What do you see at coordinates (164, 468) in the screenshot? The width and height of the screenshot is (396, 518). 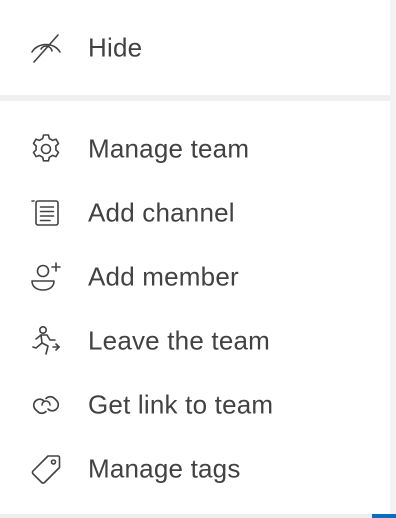 I see `menu-item-label: Manage tags` at bounding box center [164, 468].